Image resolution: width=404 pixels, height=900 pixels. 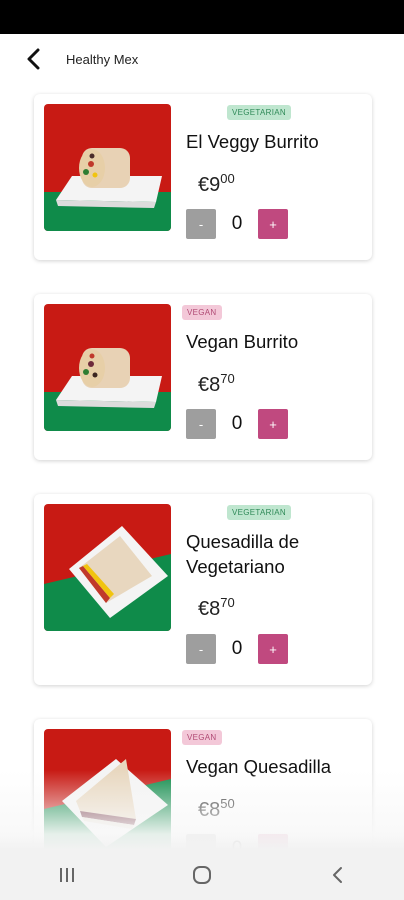 What do you see at coordinates (259, 766) in the screenshot?
I see `product-name: Vegan Quesadilla` at bounding box center [259, 766].